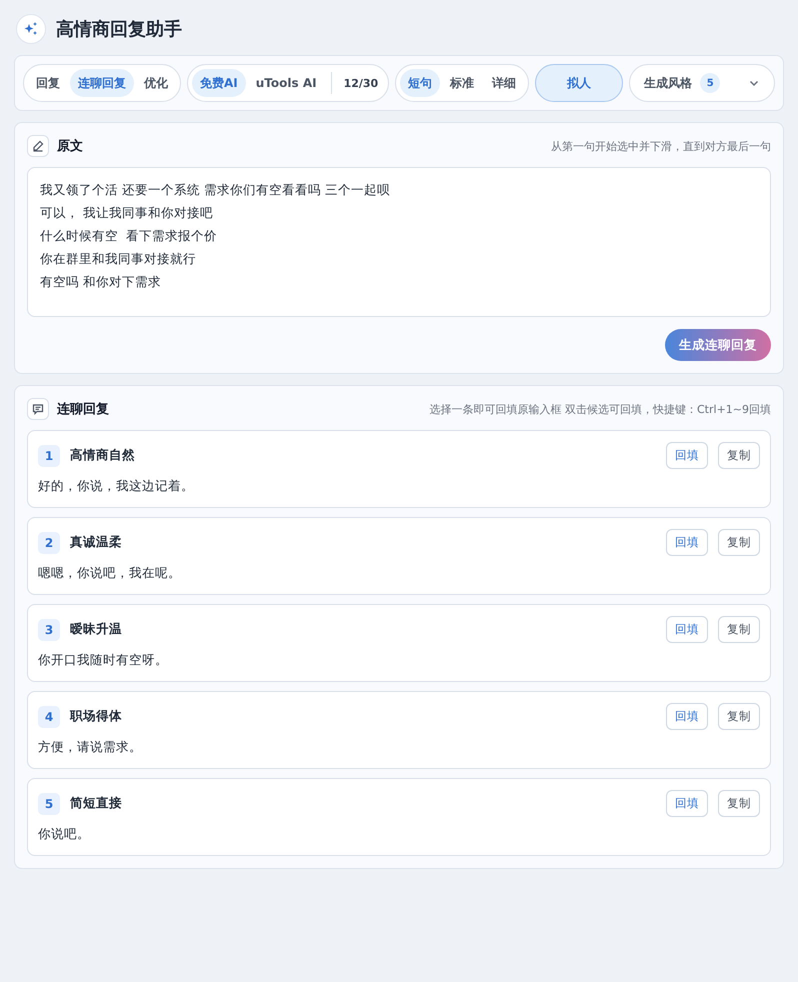 Image resolution: width=798 pixels, height=982 pixels. What do you see at coordinates (49, 629) in the screenshot?
I see `reply-number: 3` at bounding box center [49, 629].